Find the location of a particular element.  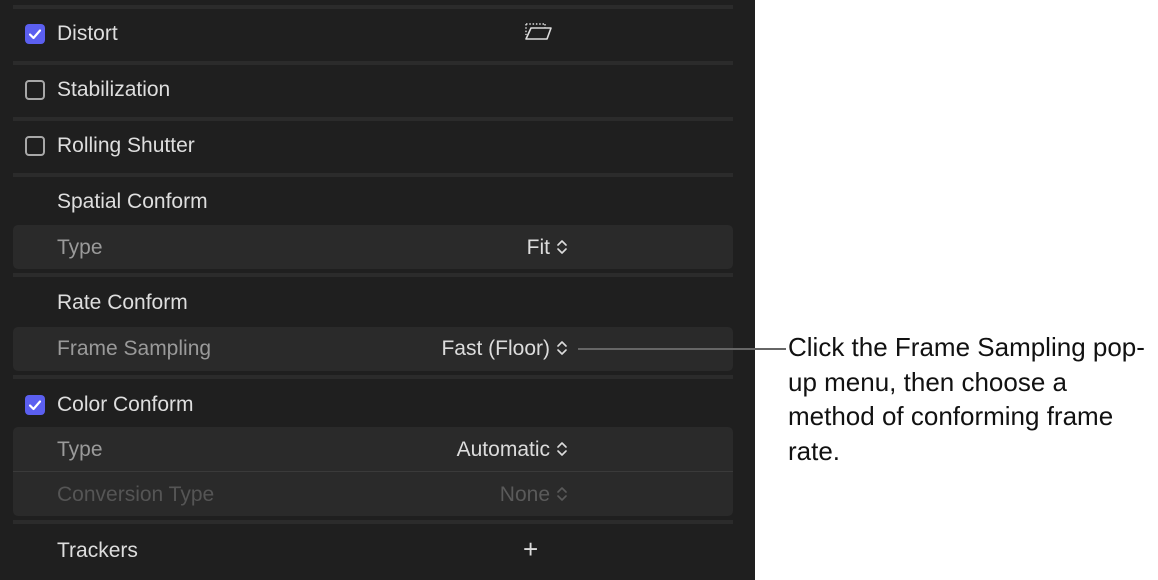

frame-sampling-label: Frame Sampling is located at coordinates (134, 348).